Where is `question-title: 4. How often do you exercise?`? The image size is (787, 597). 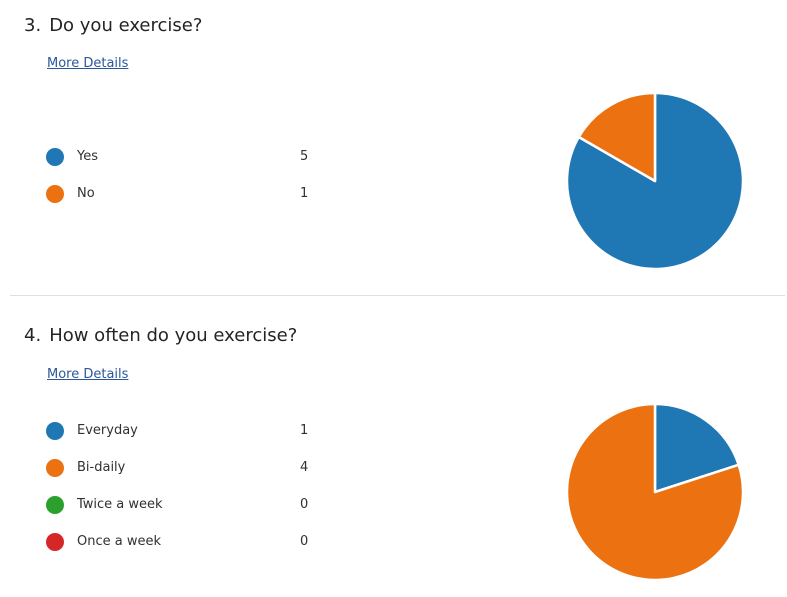
question-title: 4. How often do you exercise? is located at coordinates (160, 335).